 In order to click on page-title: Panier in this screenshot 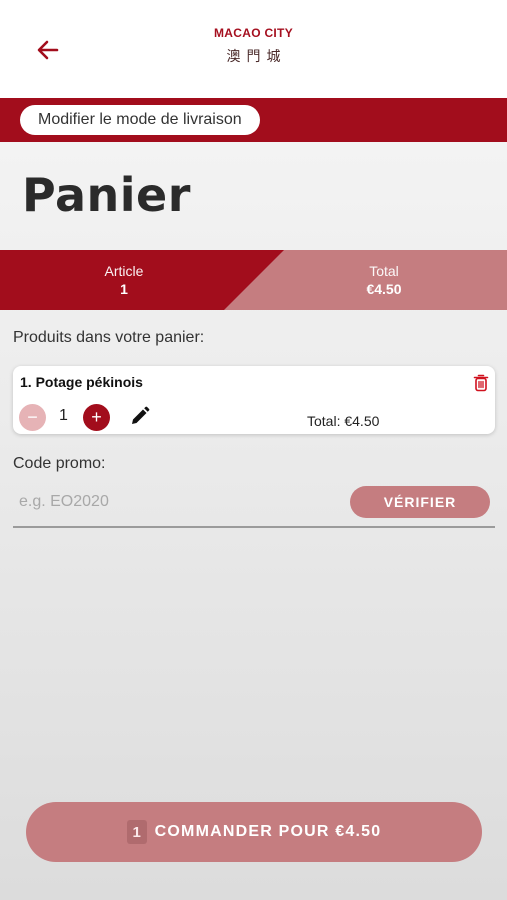, I will do `click(106, 195)`.